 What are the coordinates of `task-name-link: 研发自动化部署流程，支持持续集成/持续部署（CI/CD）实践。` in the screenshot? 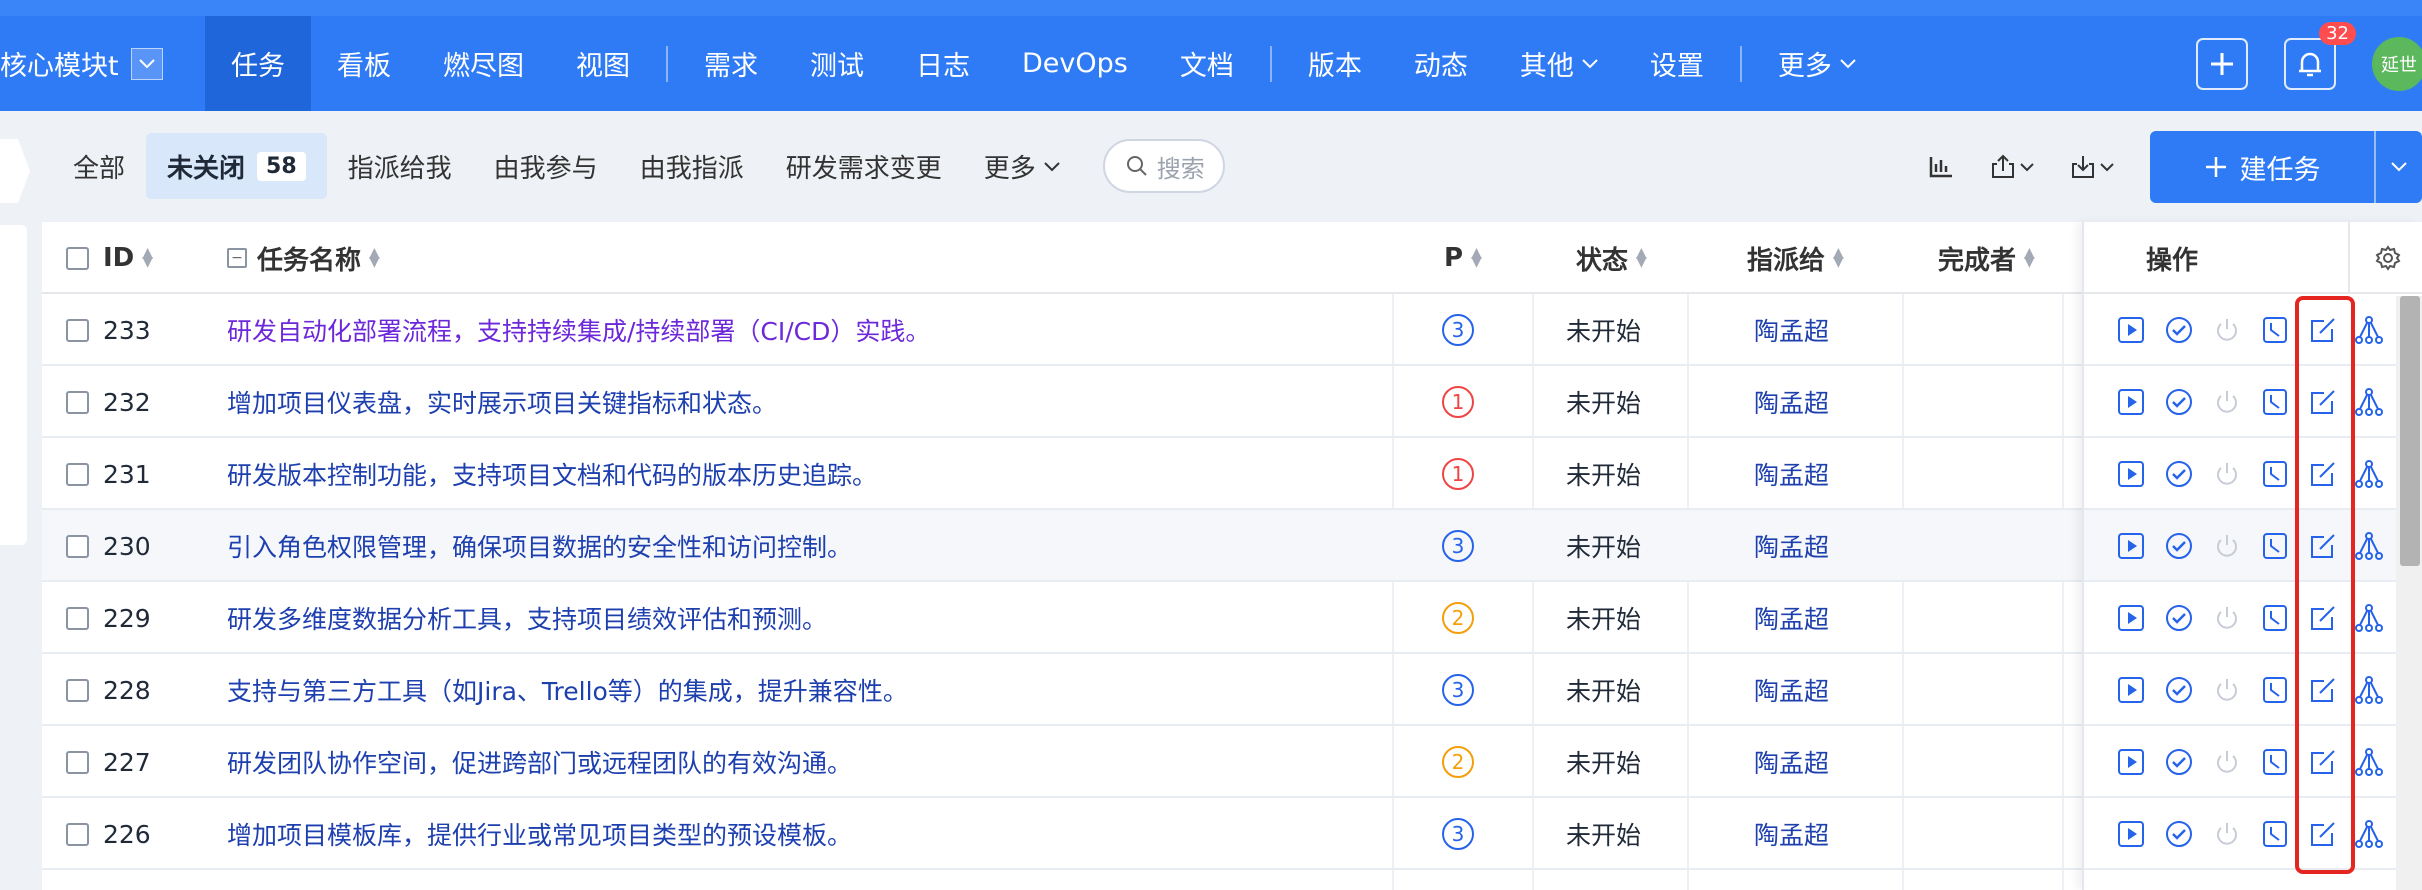 It's located at (578, 330).